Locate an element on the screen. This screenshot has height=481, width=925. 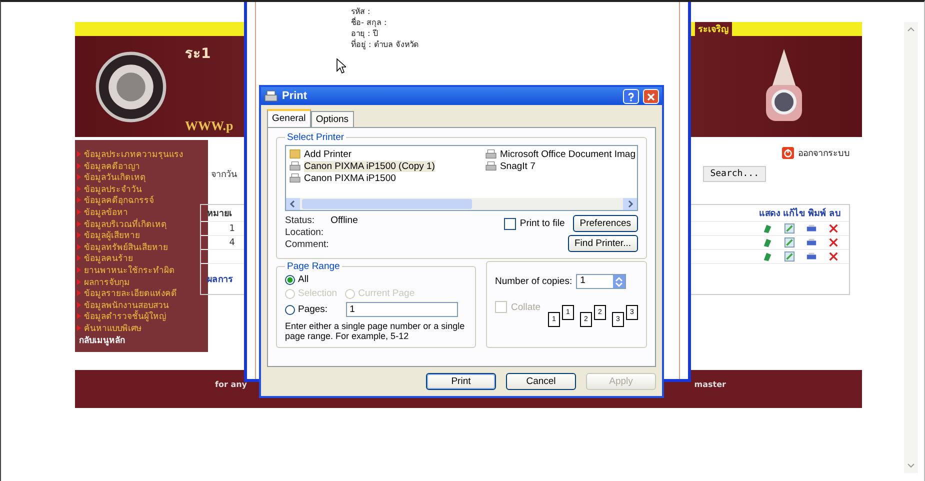
pages-input: 1 is located at coordinates (402, 309).